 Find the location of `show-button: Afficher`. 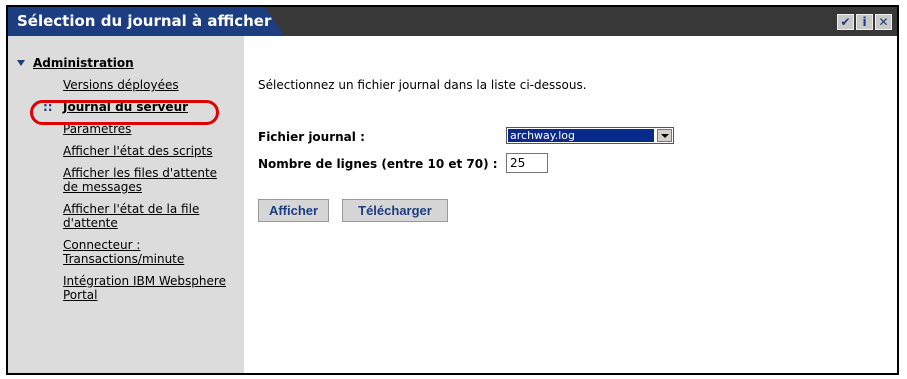

show-button: Afficher is located at coordinates (293, 210).